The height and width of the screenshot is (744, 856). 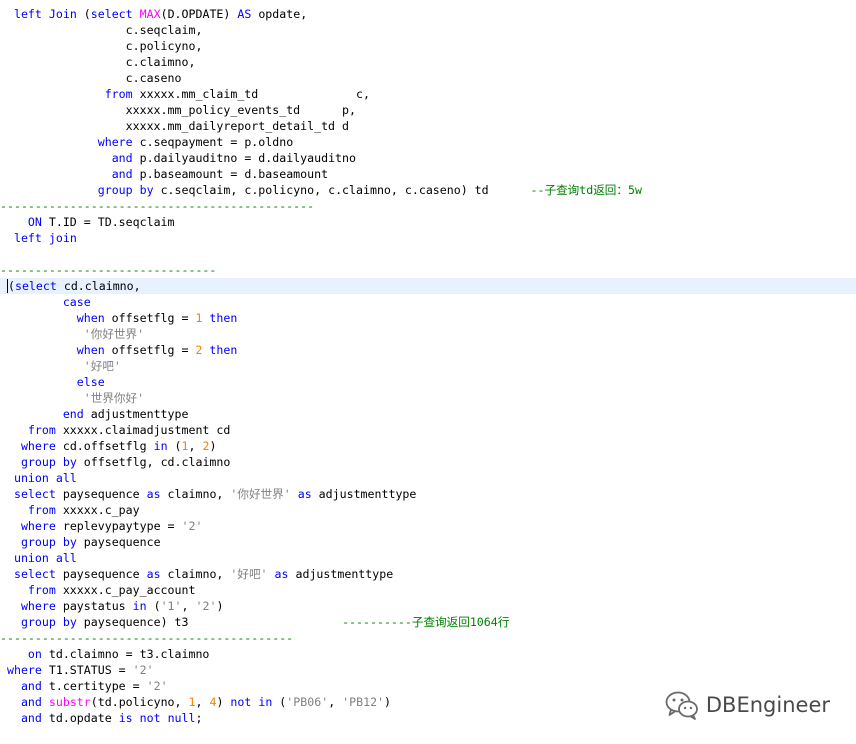 I want to click on code-line: from xxxxx.c_pay_account, so click(x=428, y=590).